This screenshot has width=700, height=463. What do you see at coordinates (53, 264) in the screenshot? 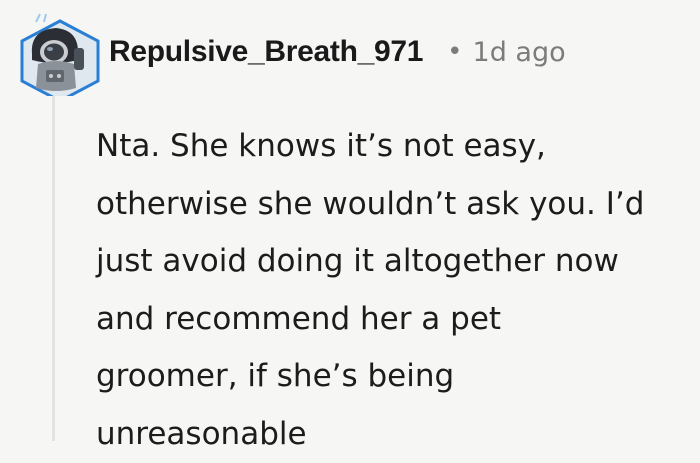
I see `comment-thread-line` at bounding box center [53, 264].